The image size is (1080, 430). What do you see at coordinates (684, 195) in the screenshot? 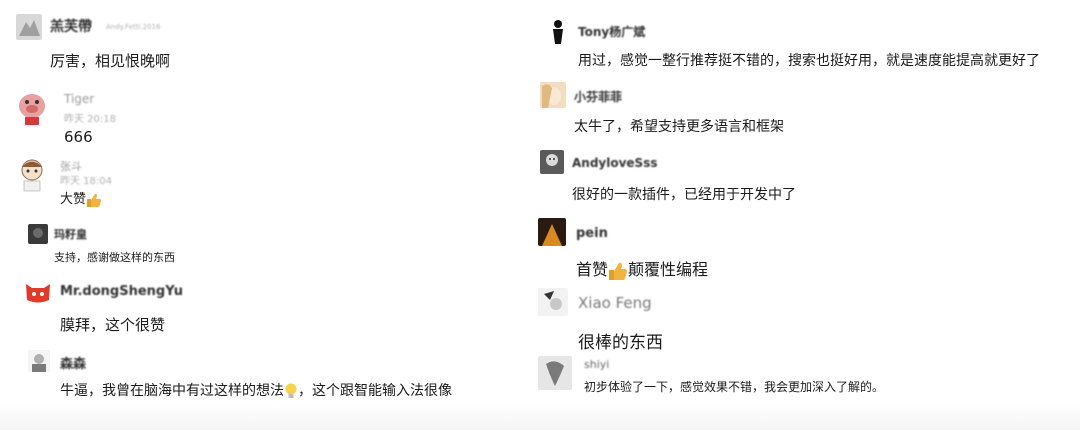
I see `comment-text: 很好的一款插件，已经用于开发中了` at bounding box center [684, 195].